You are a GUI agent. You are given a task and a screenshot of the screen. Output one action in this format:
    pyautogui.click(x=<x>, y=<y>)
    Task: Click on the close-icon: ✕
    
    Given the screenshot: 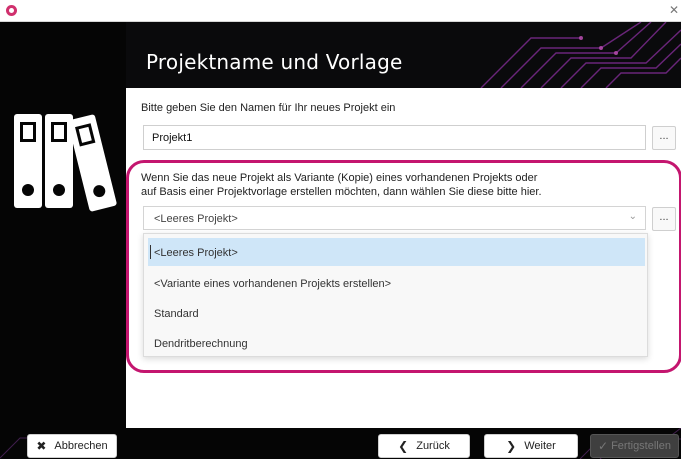 What is the action you would take?
    pyautogui.click(x=674, y=10)
    